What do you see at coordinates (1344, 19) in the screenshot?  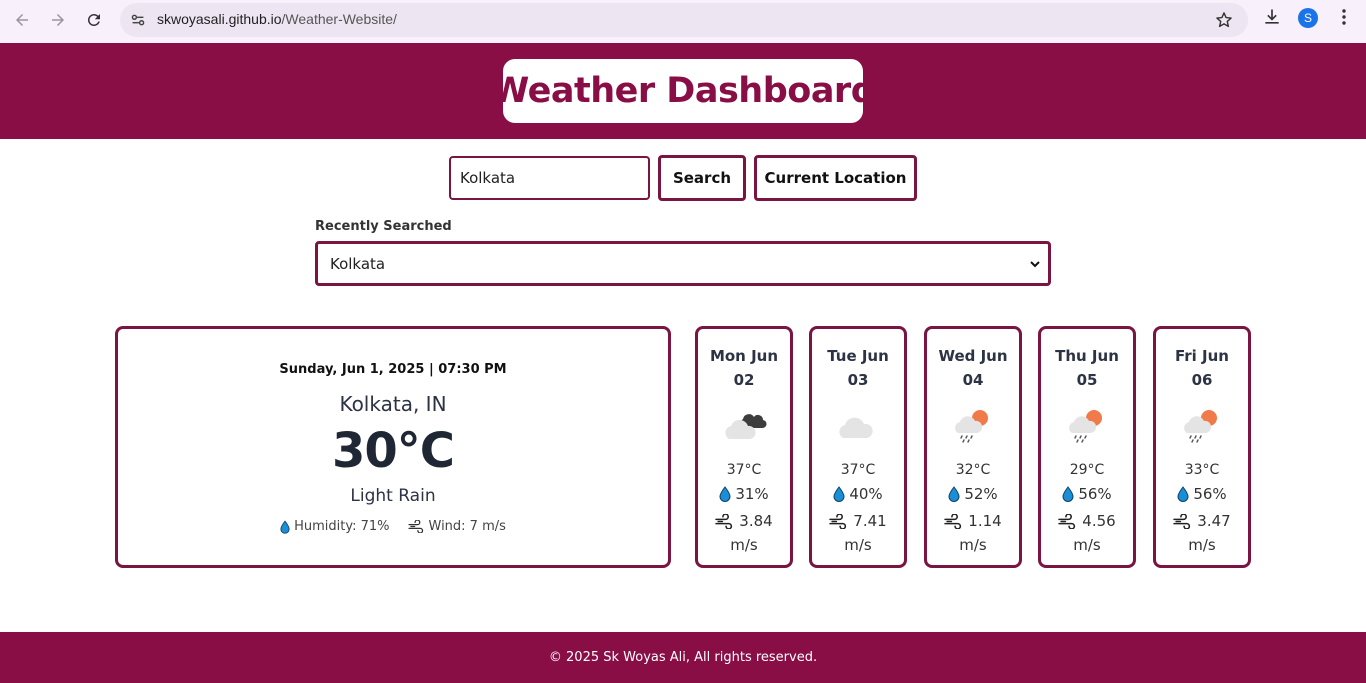 I see `more-vert-icon` at bounding box center [1344, 19].